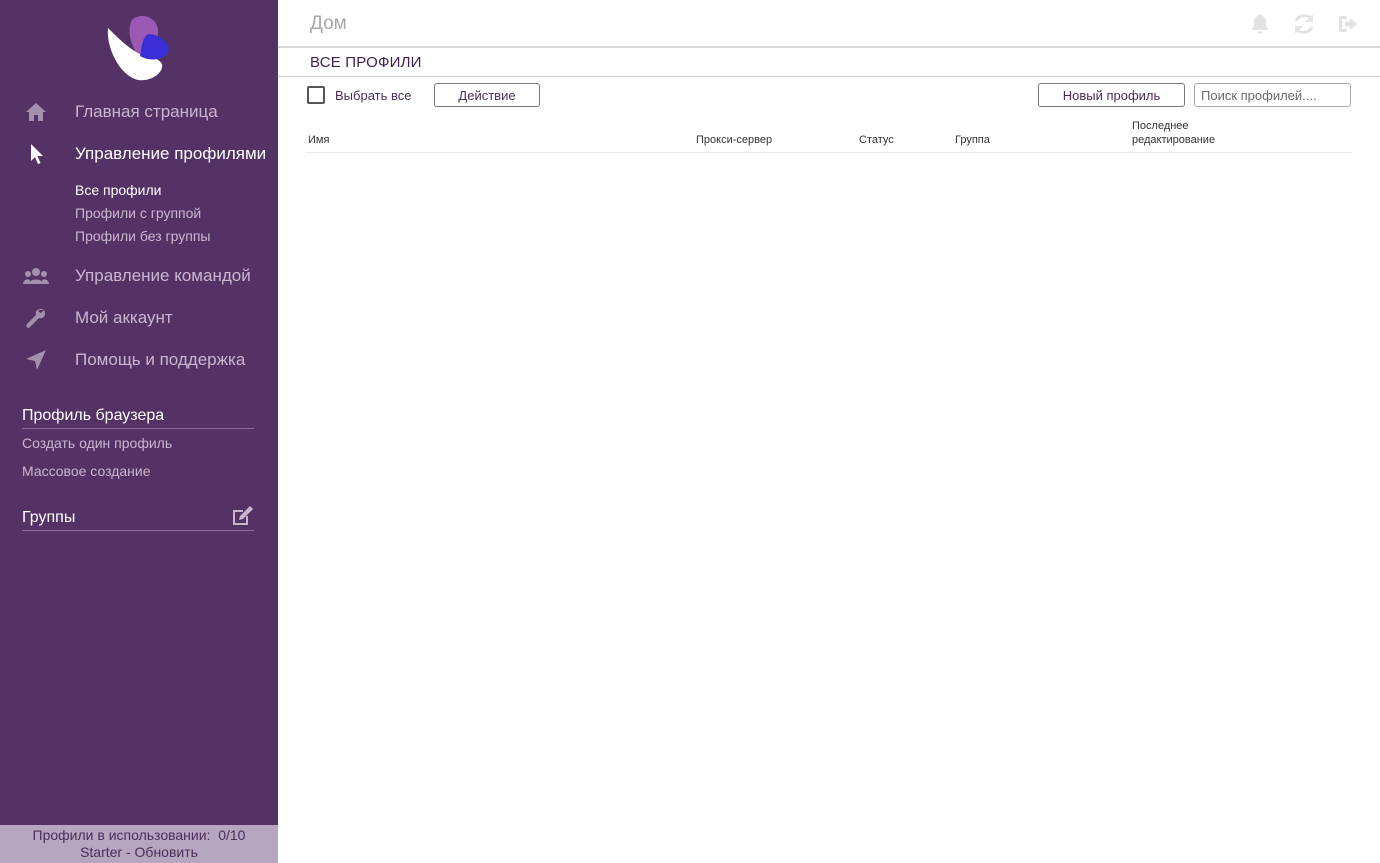 The width and height of the screenshot is (1380, 863). Describe the element at coordinates (1173, 133) in the screenshot. I see `column-header-last-edited: Последнее редактирование` at that location.